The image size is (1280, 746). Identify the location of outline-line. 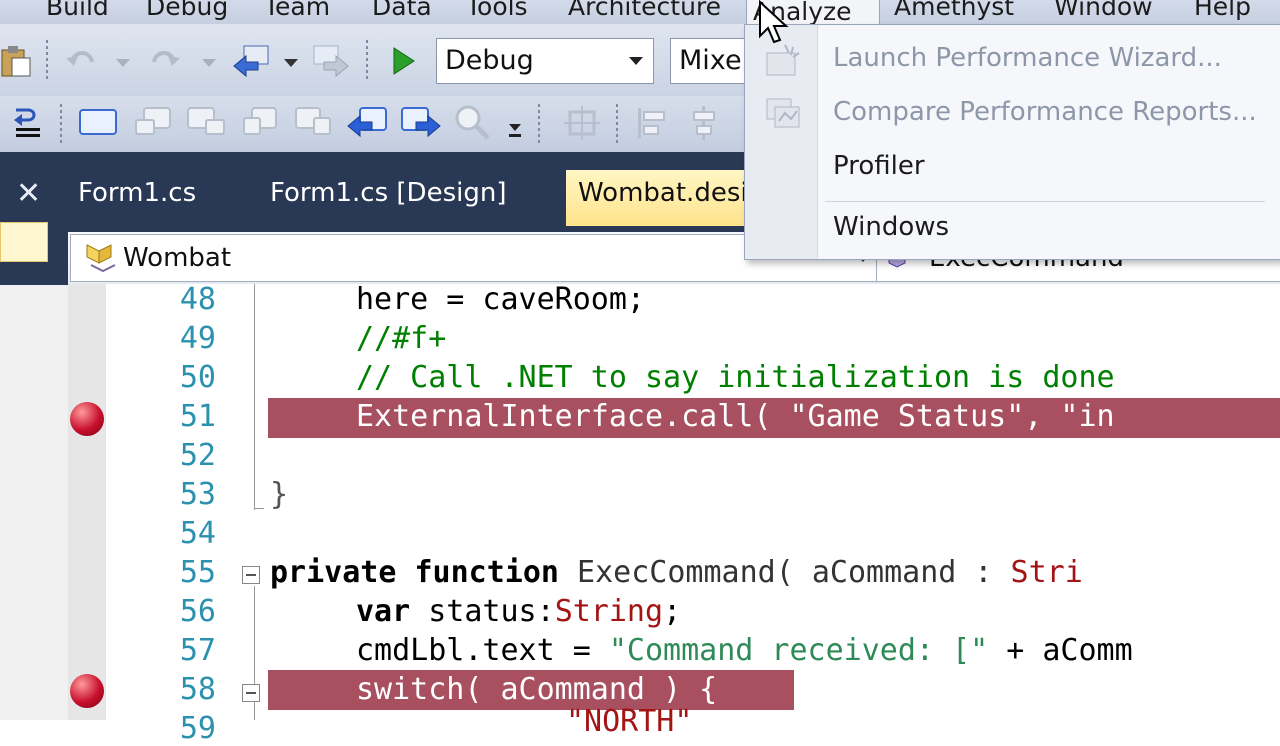
(254, 397).